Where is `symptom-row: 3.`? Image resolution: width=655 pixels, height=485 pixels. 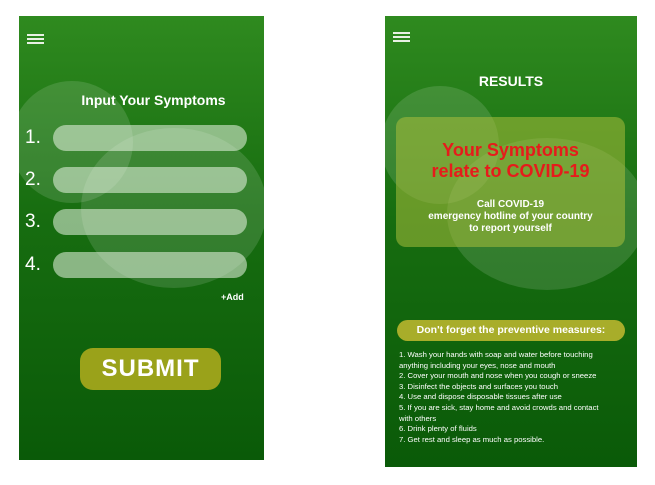
symptom-row: 3. is located at coordinates (137, 222).